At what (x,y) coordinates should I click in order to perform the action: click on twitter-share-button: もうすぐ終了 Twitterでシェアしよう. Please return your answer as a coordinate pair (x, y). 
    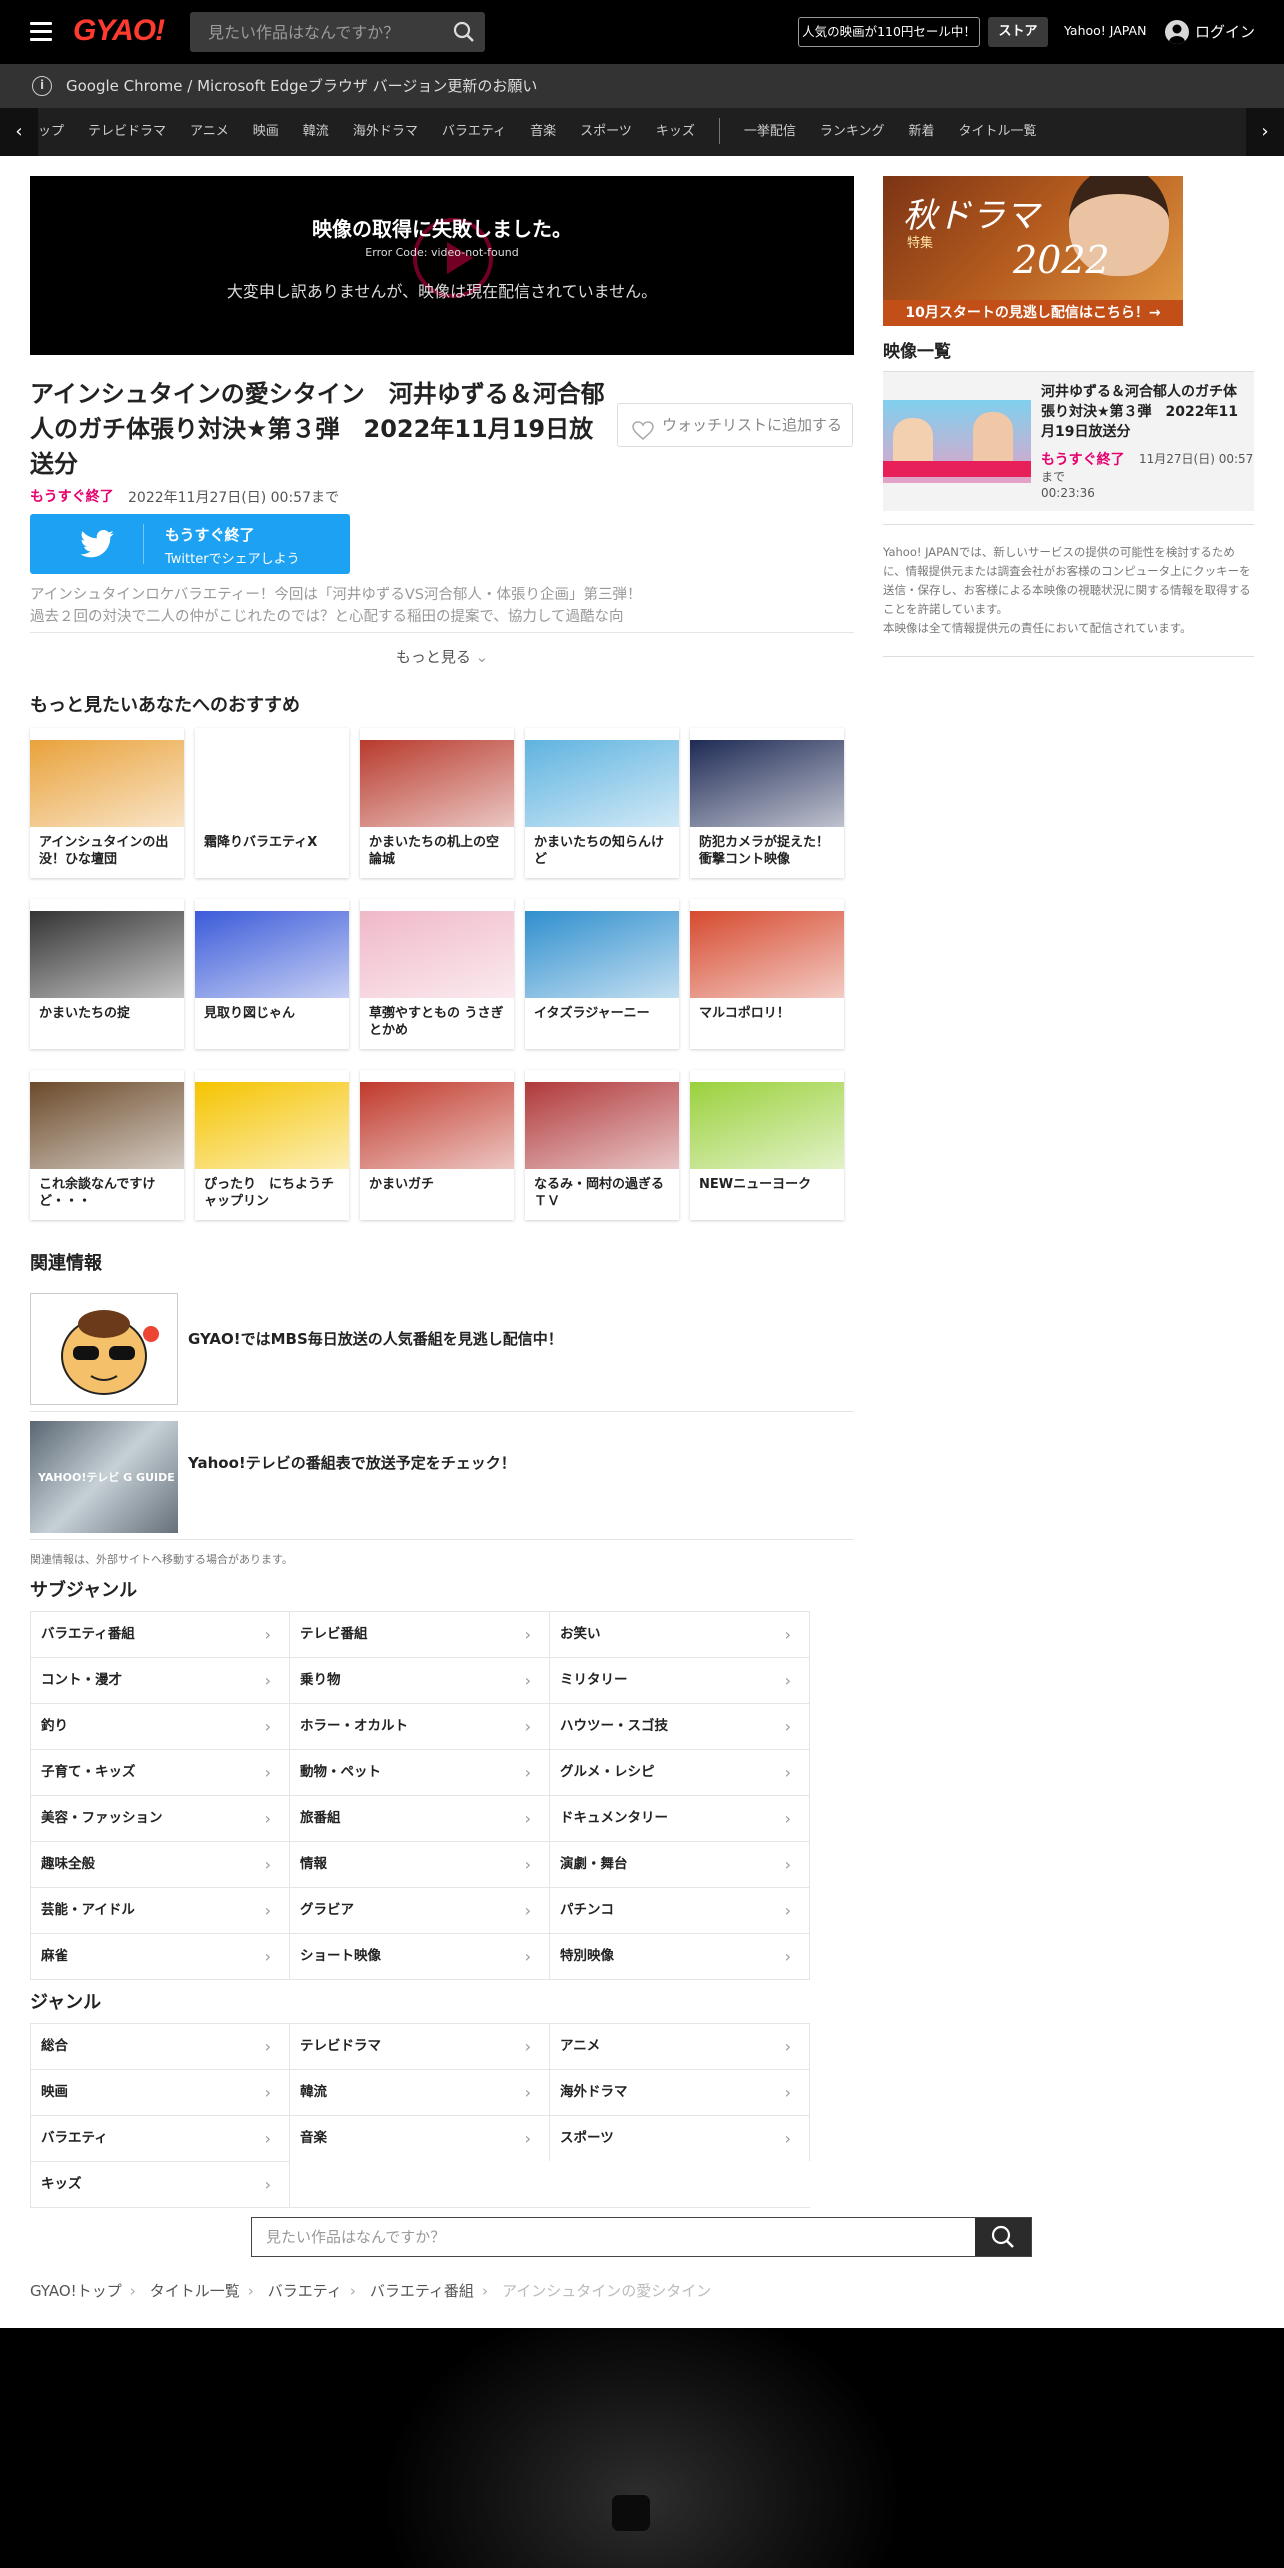
    Looking at the image, I should click on (190, 544).